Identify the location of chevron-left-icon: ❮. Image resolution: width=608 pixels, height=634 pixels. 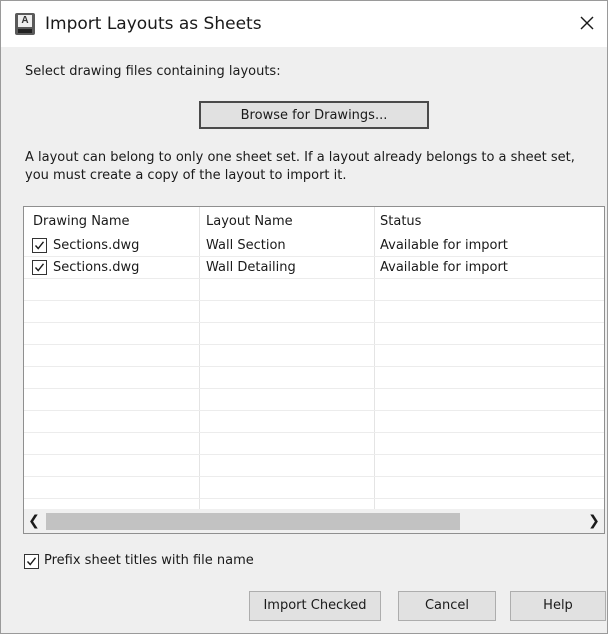
(34, 521).